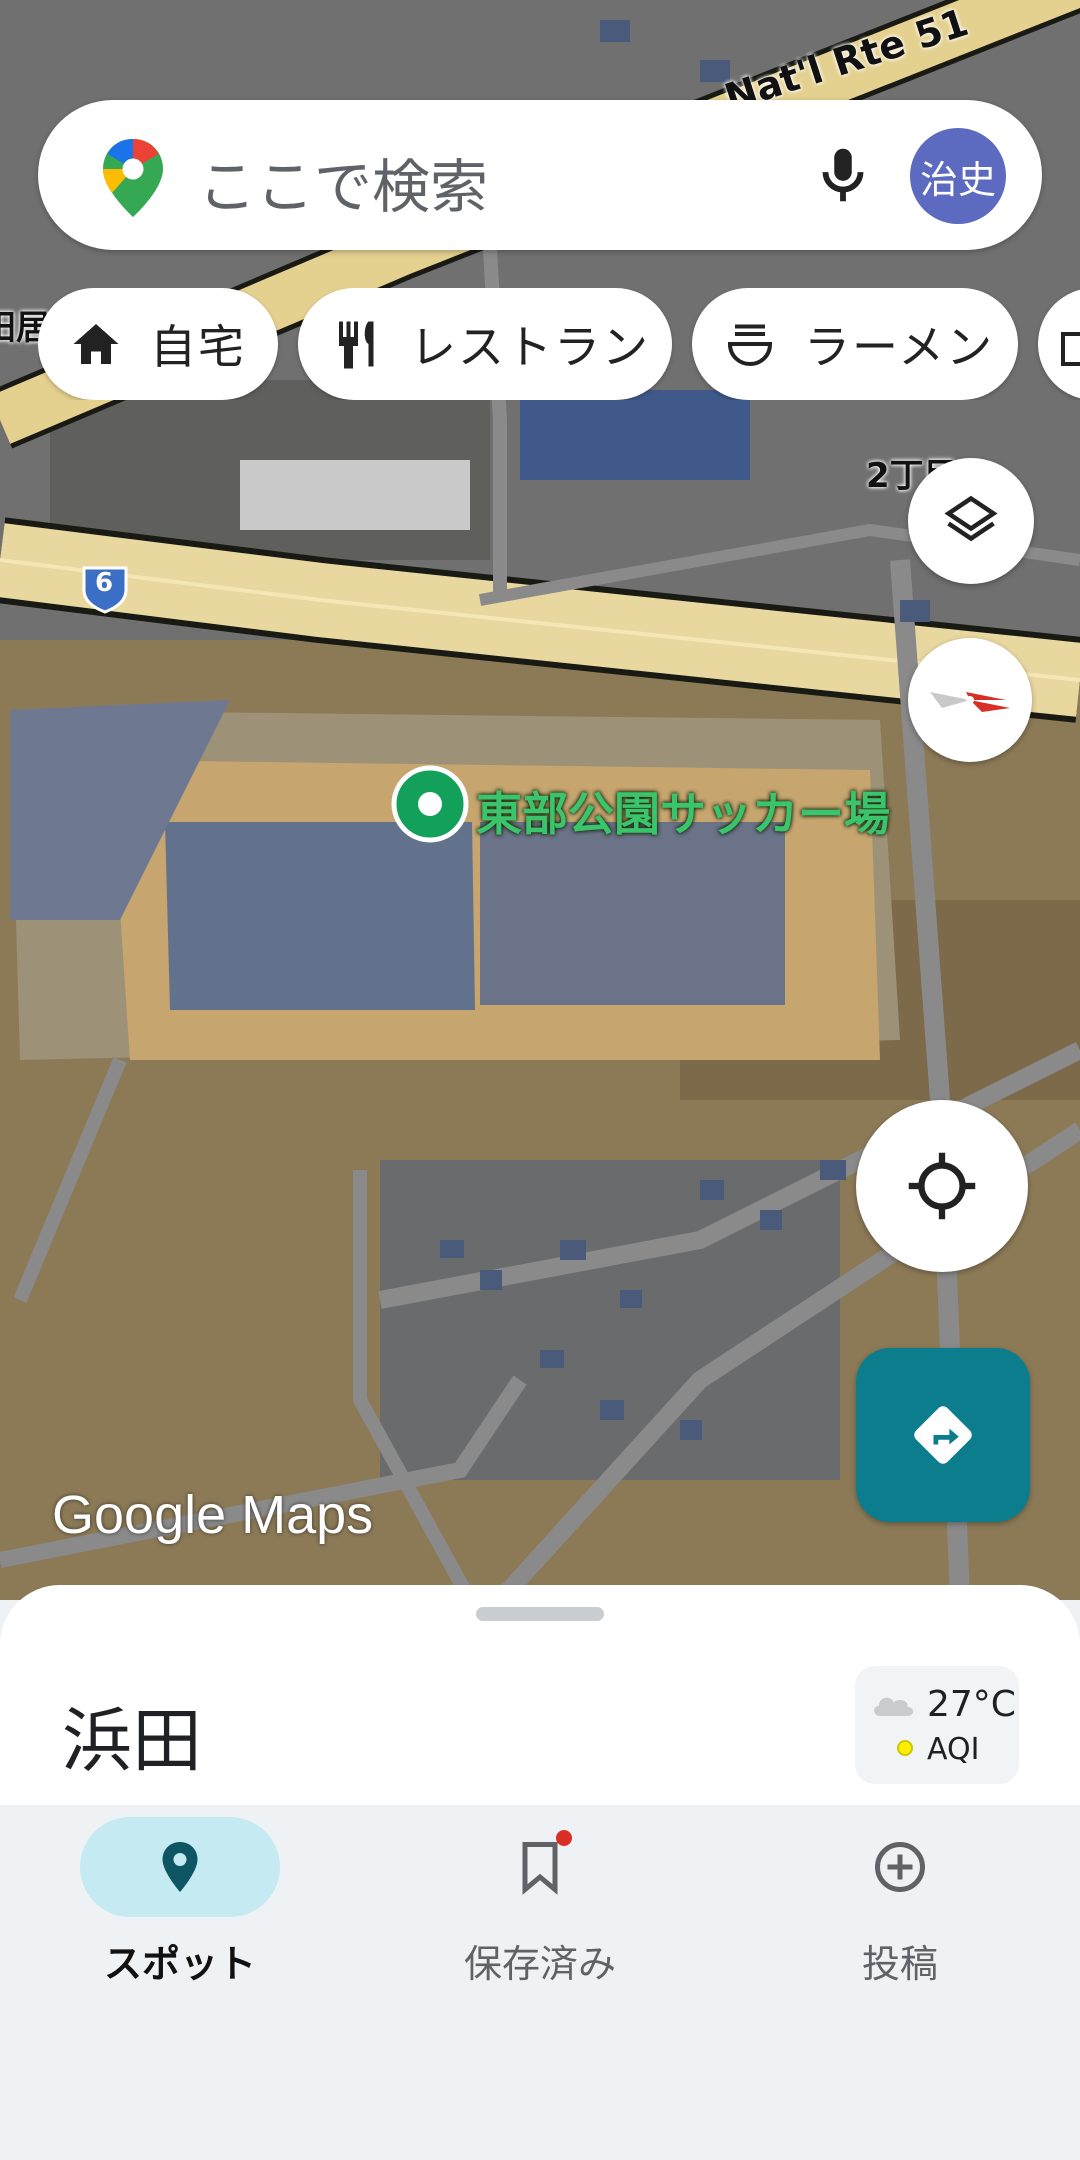  I want to click on compass-icon, so click(970, 702).